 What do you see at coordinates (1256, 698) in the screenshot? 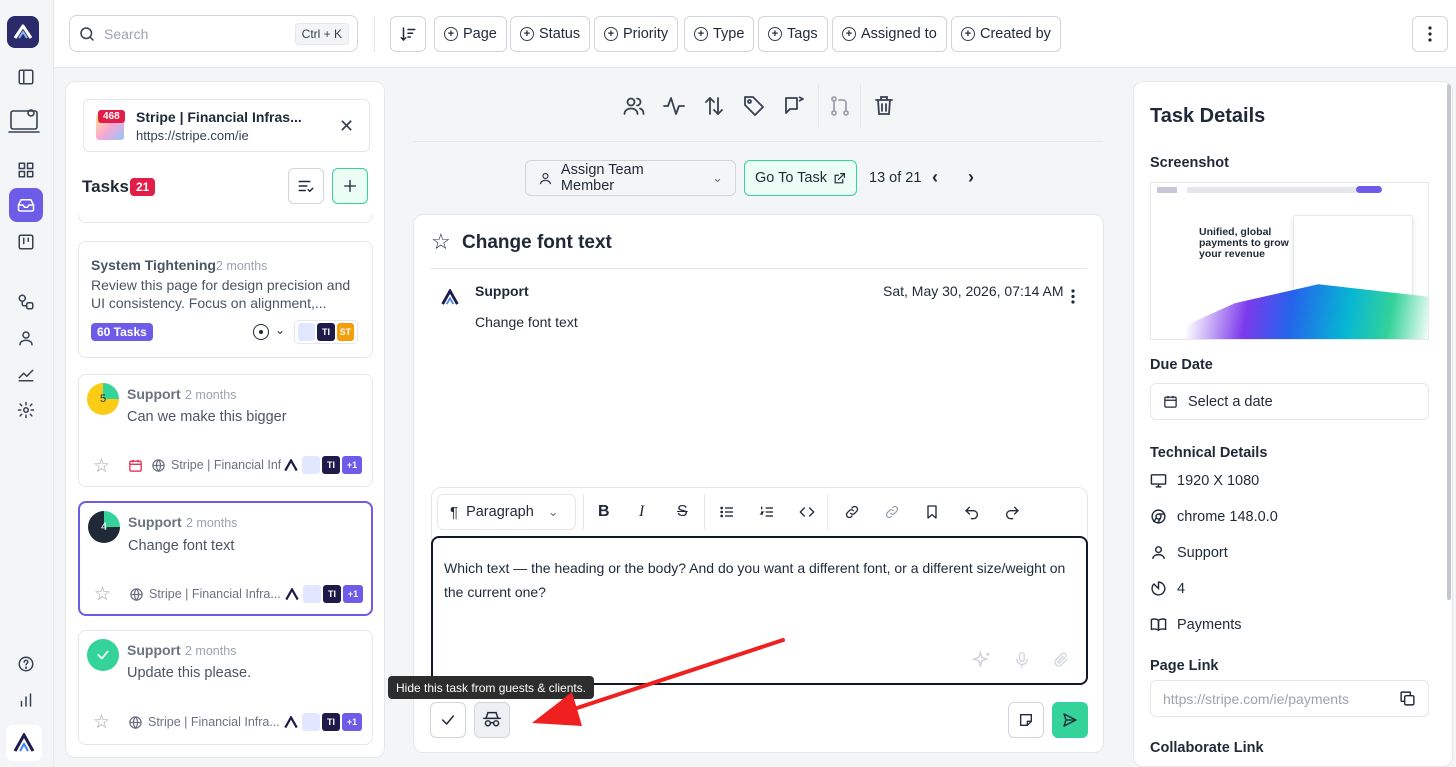
I see `page-link-value: https://stripe.com/ie/payments` at bounding box center [1256, 698].